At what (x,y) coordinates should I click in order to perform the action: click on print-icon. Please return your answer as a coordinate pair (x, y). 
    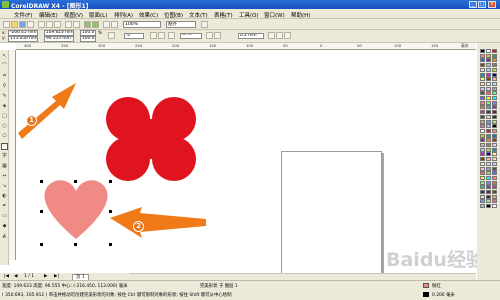
    Looking at the image, I should click on (30, 24).